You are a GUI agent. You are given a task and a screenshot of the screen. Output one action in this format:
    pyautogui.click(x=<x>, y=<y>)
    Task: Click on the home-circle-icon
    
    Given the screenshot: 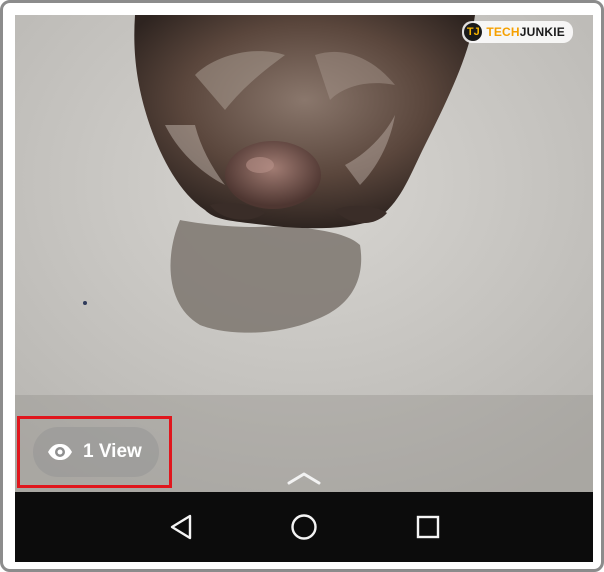 What is the action you would take?
    pyautogui.click(x=304, y=527)
    